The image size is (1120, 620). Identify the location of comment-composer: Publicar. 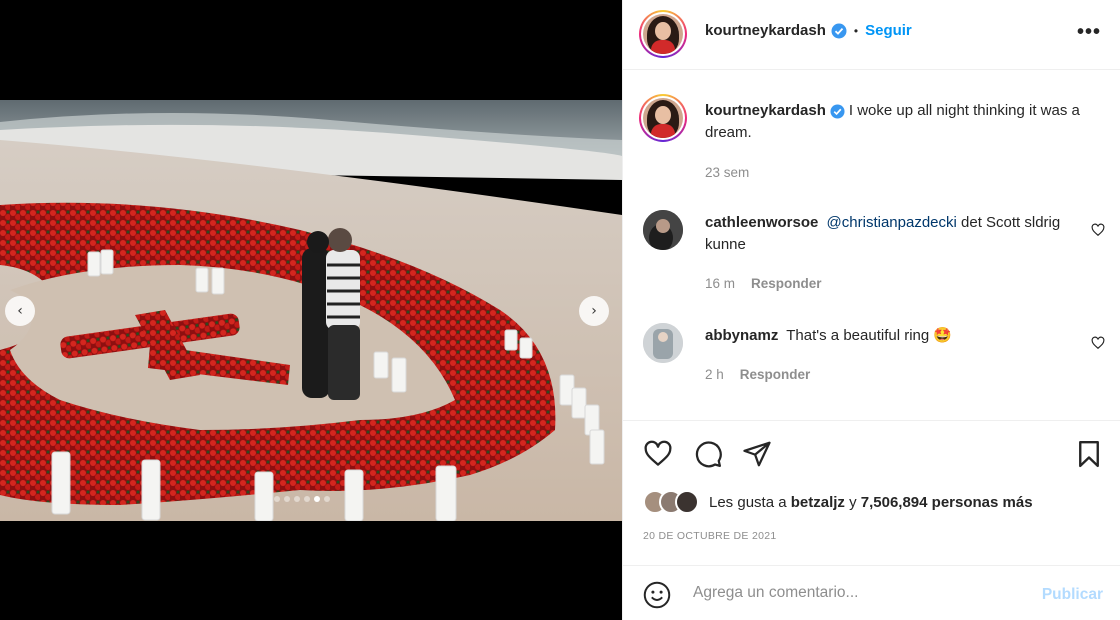
(871, 592).